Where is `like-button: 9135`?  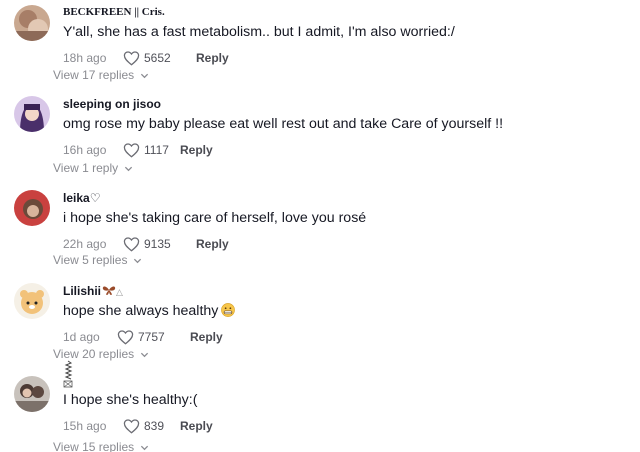
like-button: 9135 is located at coordinates (151, 244).